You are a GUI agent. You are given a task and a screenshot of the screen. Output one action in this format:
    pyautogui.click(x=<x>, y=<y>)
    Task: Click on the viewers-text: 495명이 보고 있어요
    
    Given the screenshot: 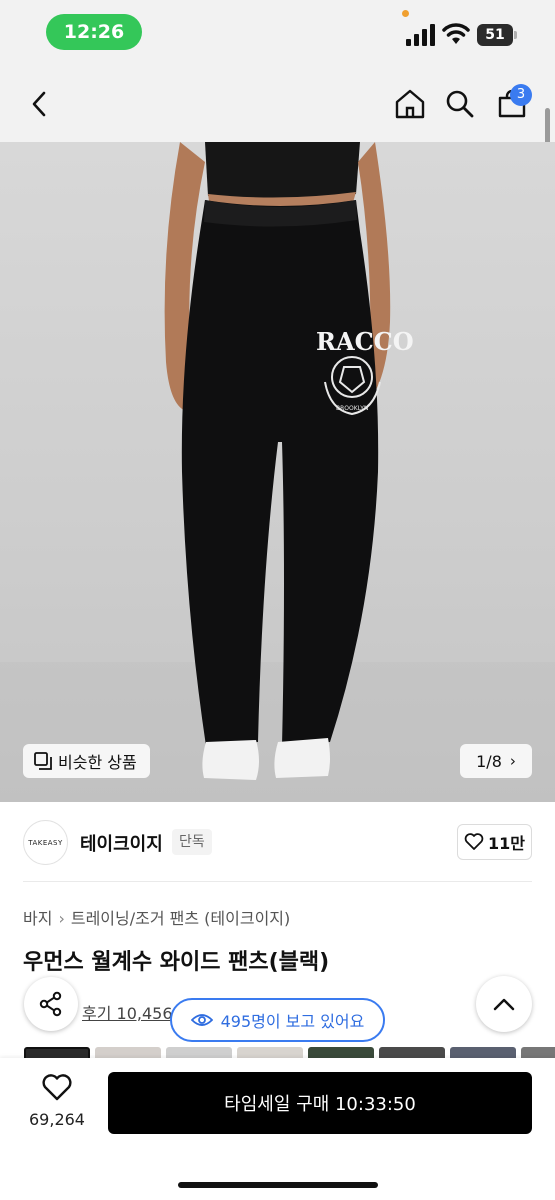 What is the action you would take?
    pyautogui.click(x=292, y=1021)
    